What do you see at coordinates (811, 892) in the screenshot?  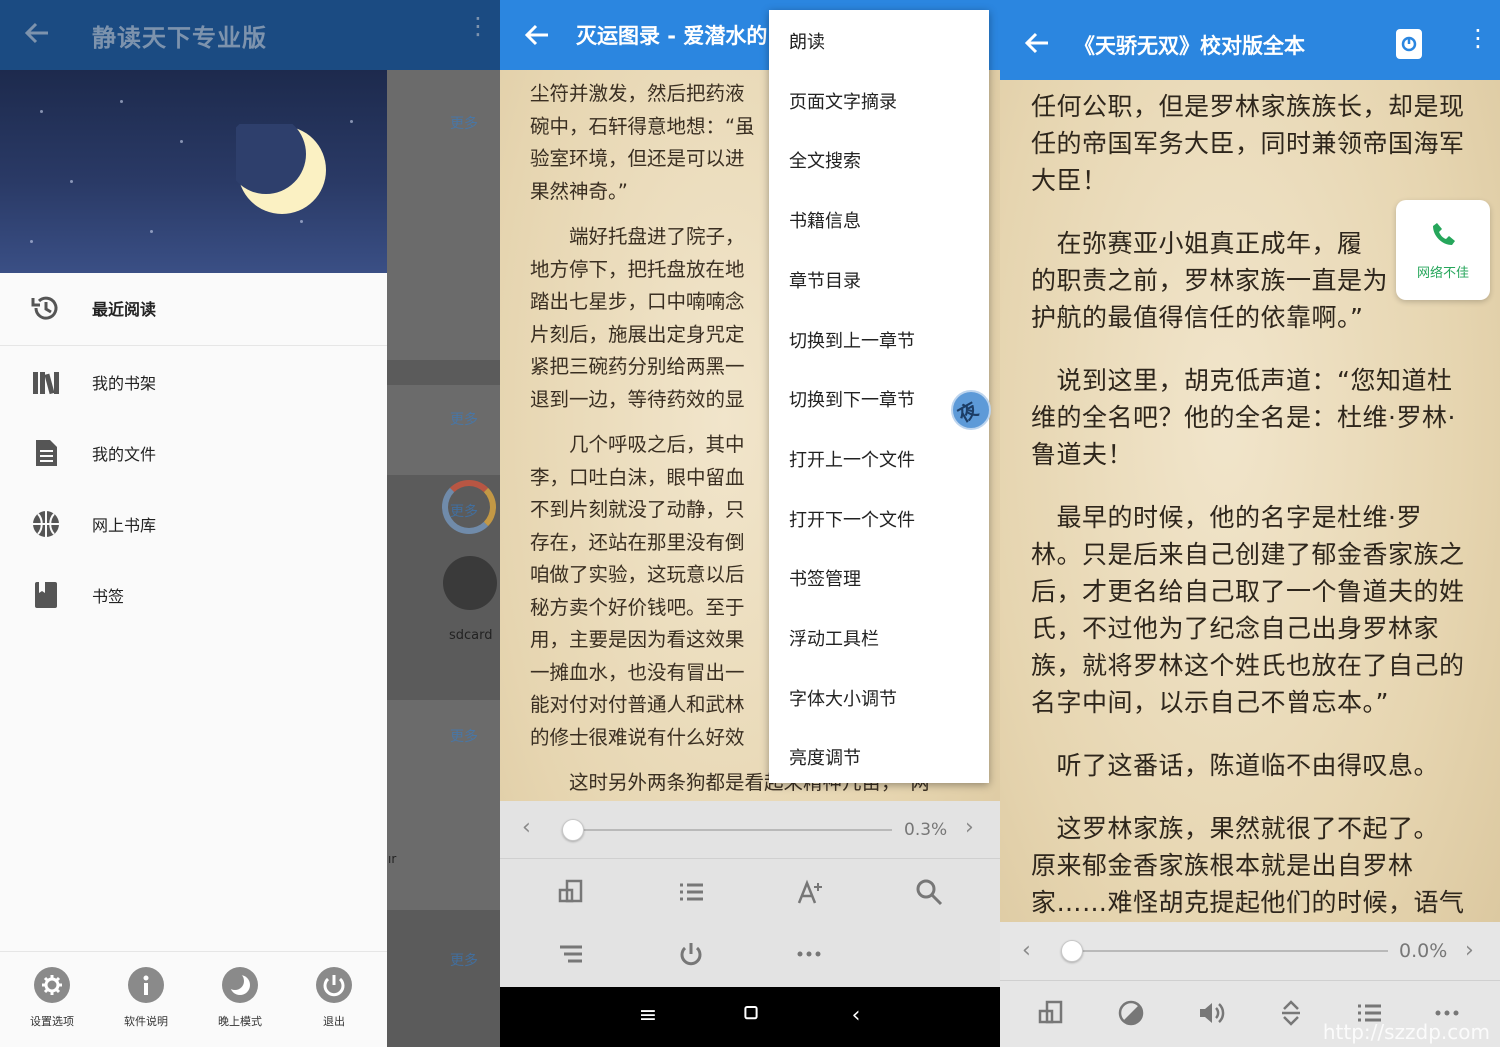 I see `font-size-icon` at bounding box center [811, 892].